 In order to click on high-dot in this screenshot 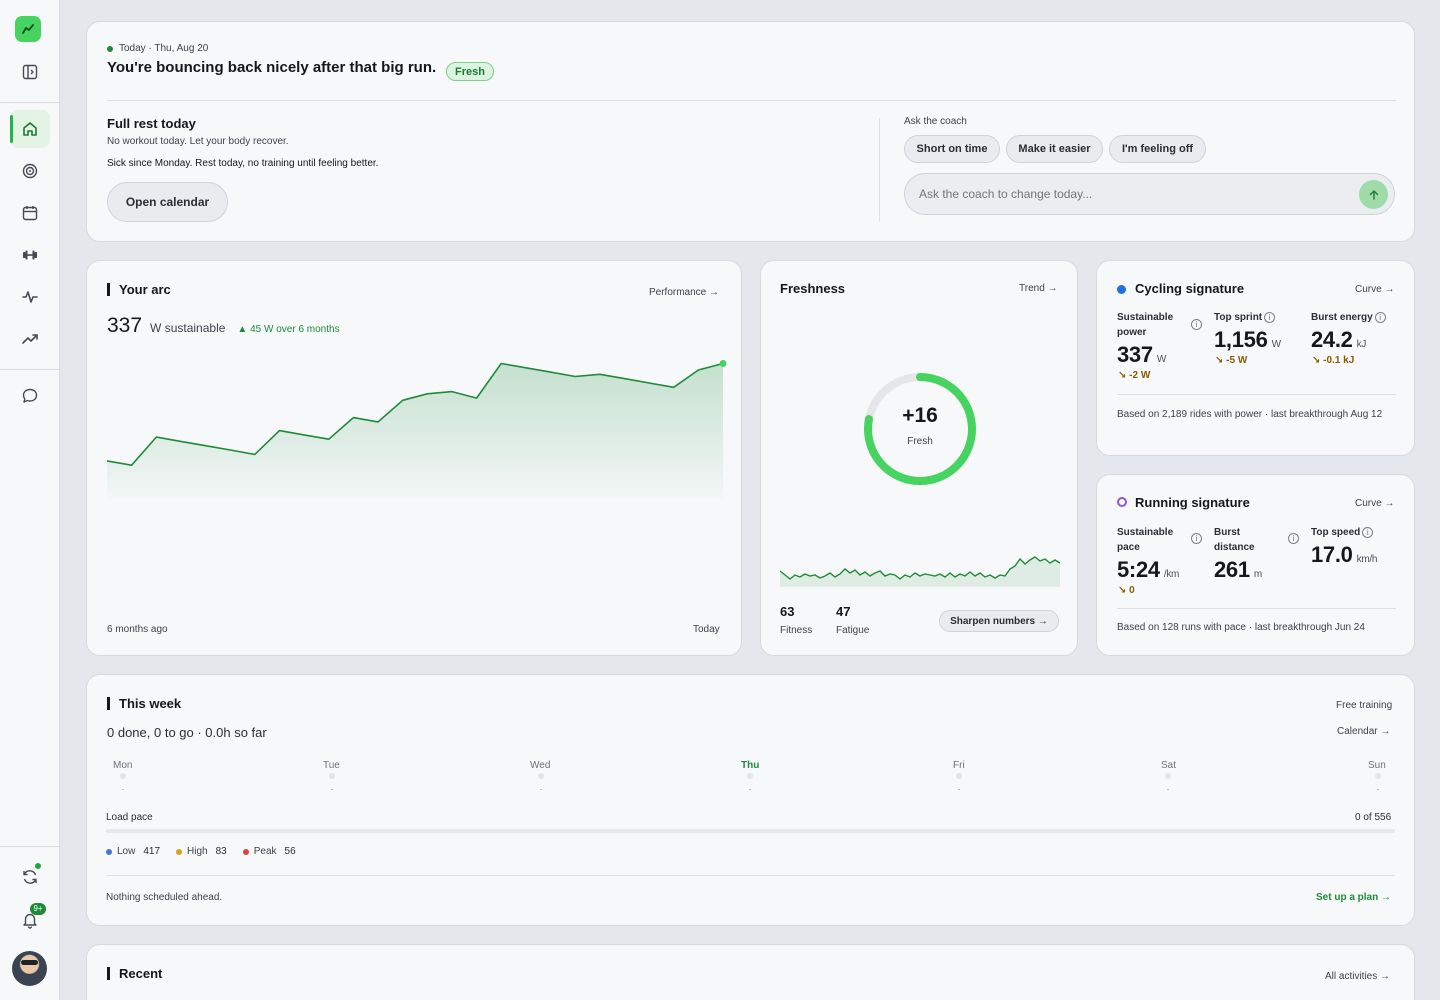, I will do `click(179, 851)`.